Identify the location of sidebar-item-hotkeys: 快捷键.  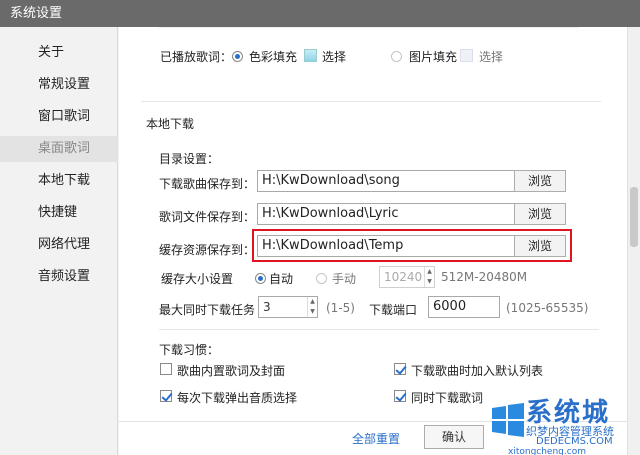
(59, 213).